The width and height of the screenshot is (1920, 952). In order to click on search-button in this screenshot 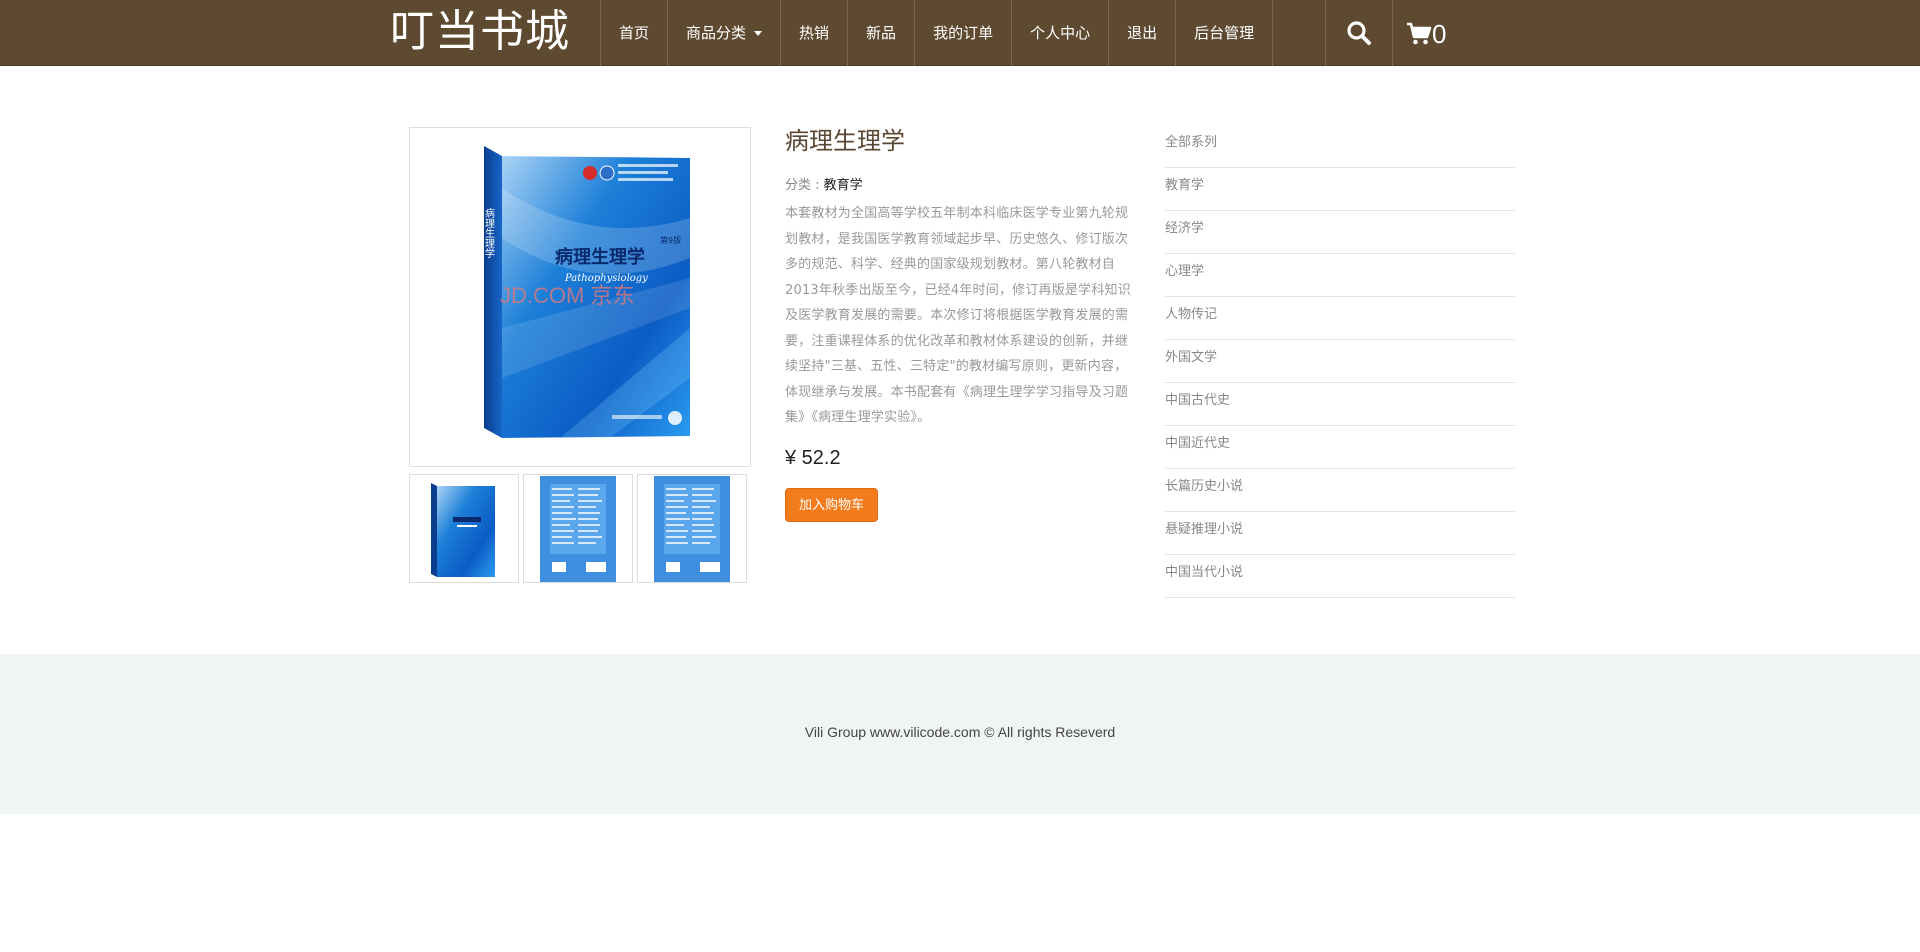, I will do `click(1359, 33)`.